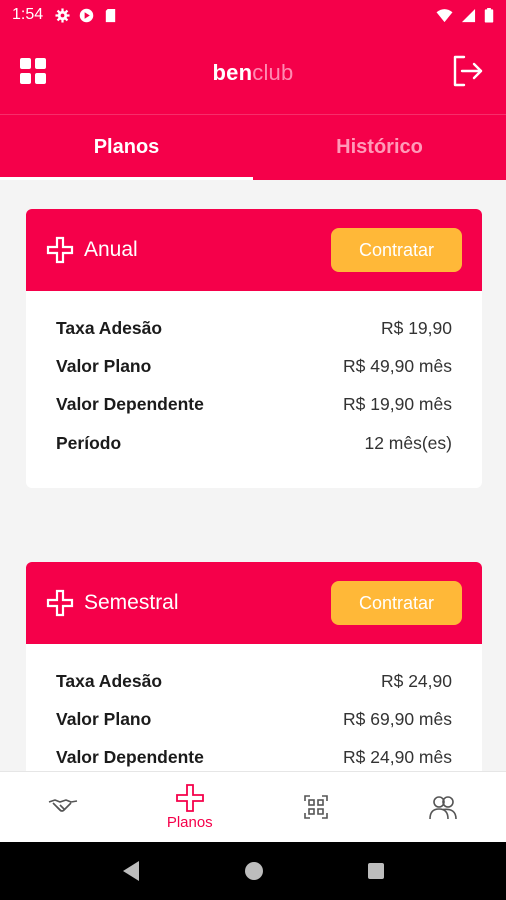 This screenshot has width=506, height=900. Describe the element at coordinates (468, 15) in the screenshot. I see `signal-icon` at that location.